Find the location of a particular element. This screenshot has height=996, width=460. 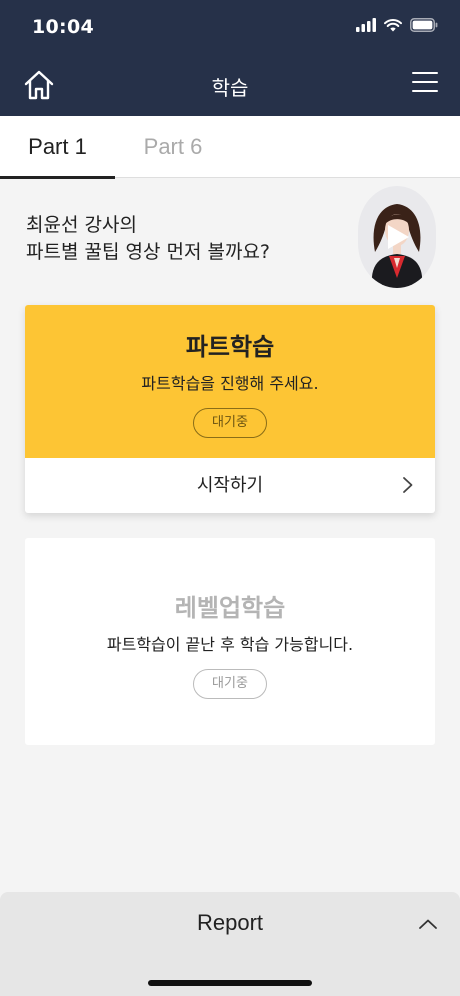

wifi-icon is located at coordinates (393, 25).